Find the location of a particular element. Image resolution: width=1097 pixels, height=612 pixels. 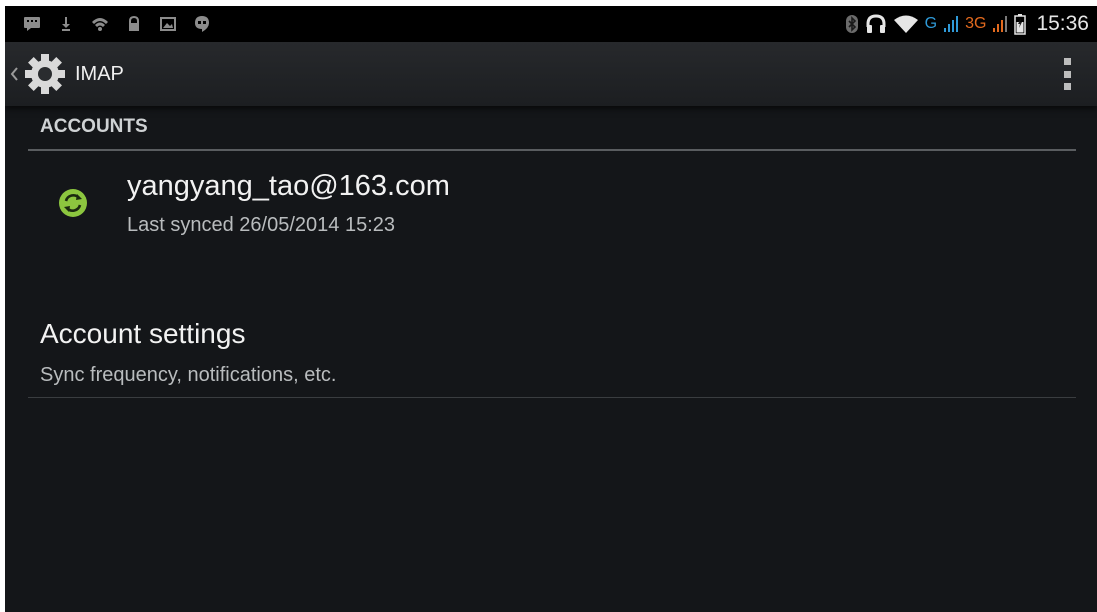

account-settings-summary: Sync frequency, notifications, etc. is located at coordinates (188, 375).